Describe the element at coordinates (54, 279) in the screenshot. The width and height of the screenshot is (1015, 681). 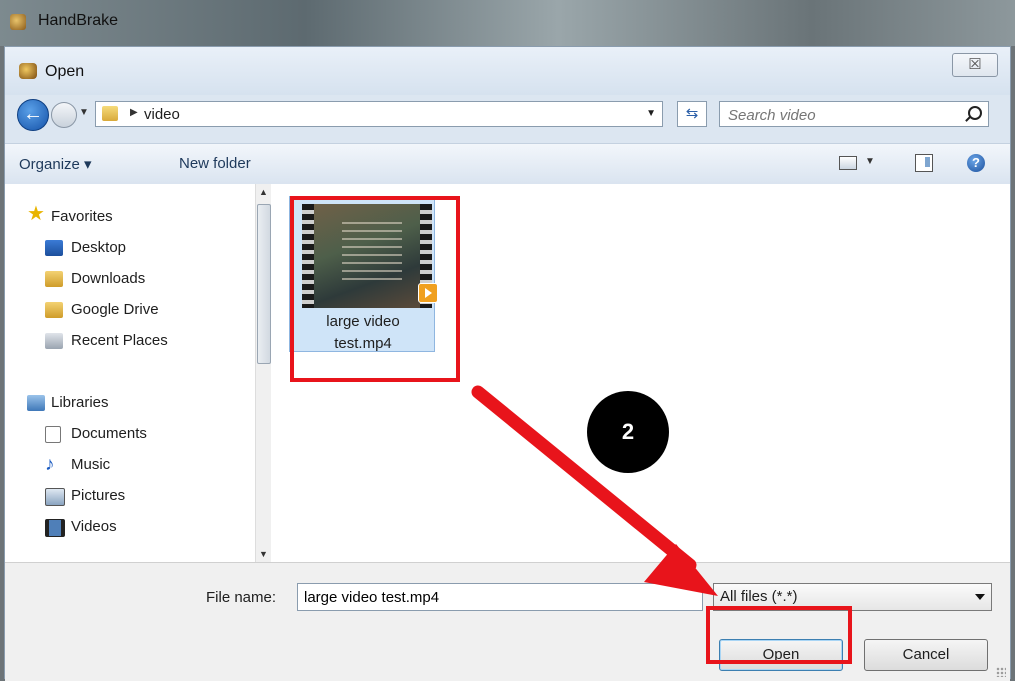
I see `downloads-folder-icon` at that location.